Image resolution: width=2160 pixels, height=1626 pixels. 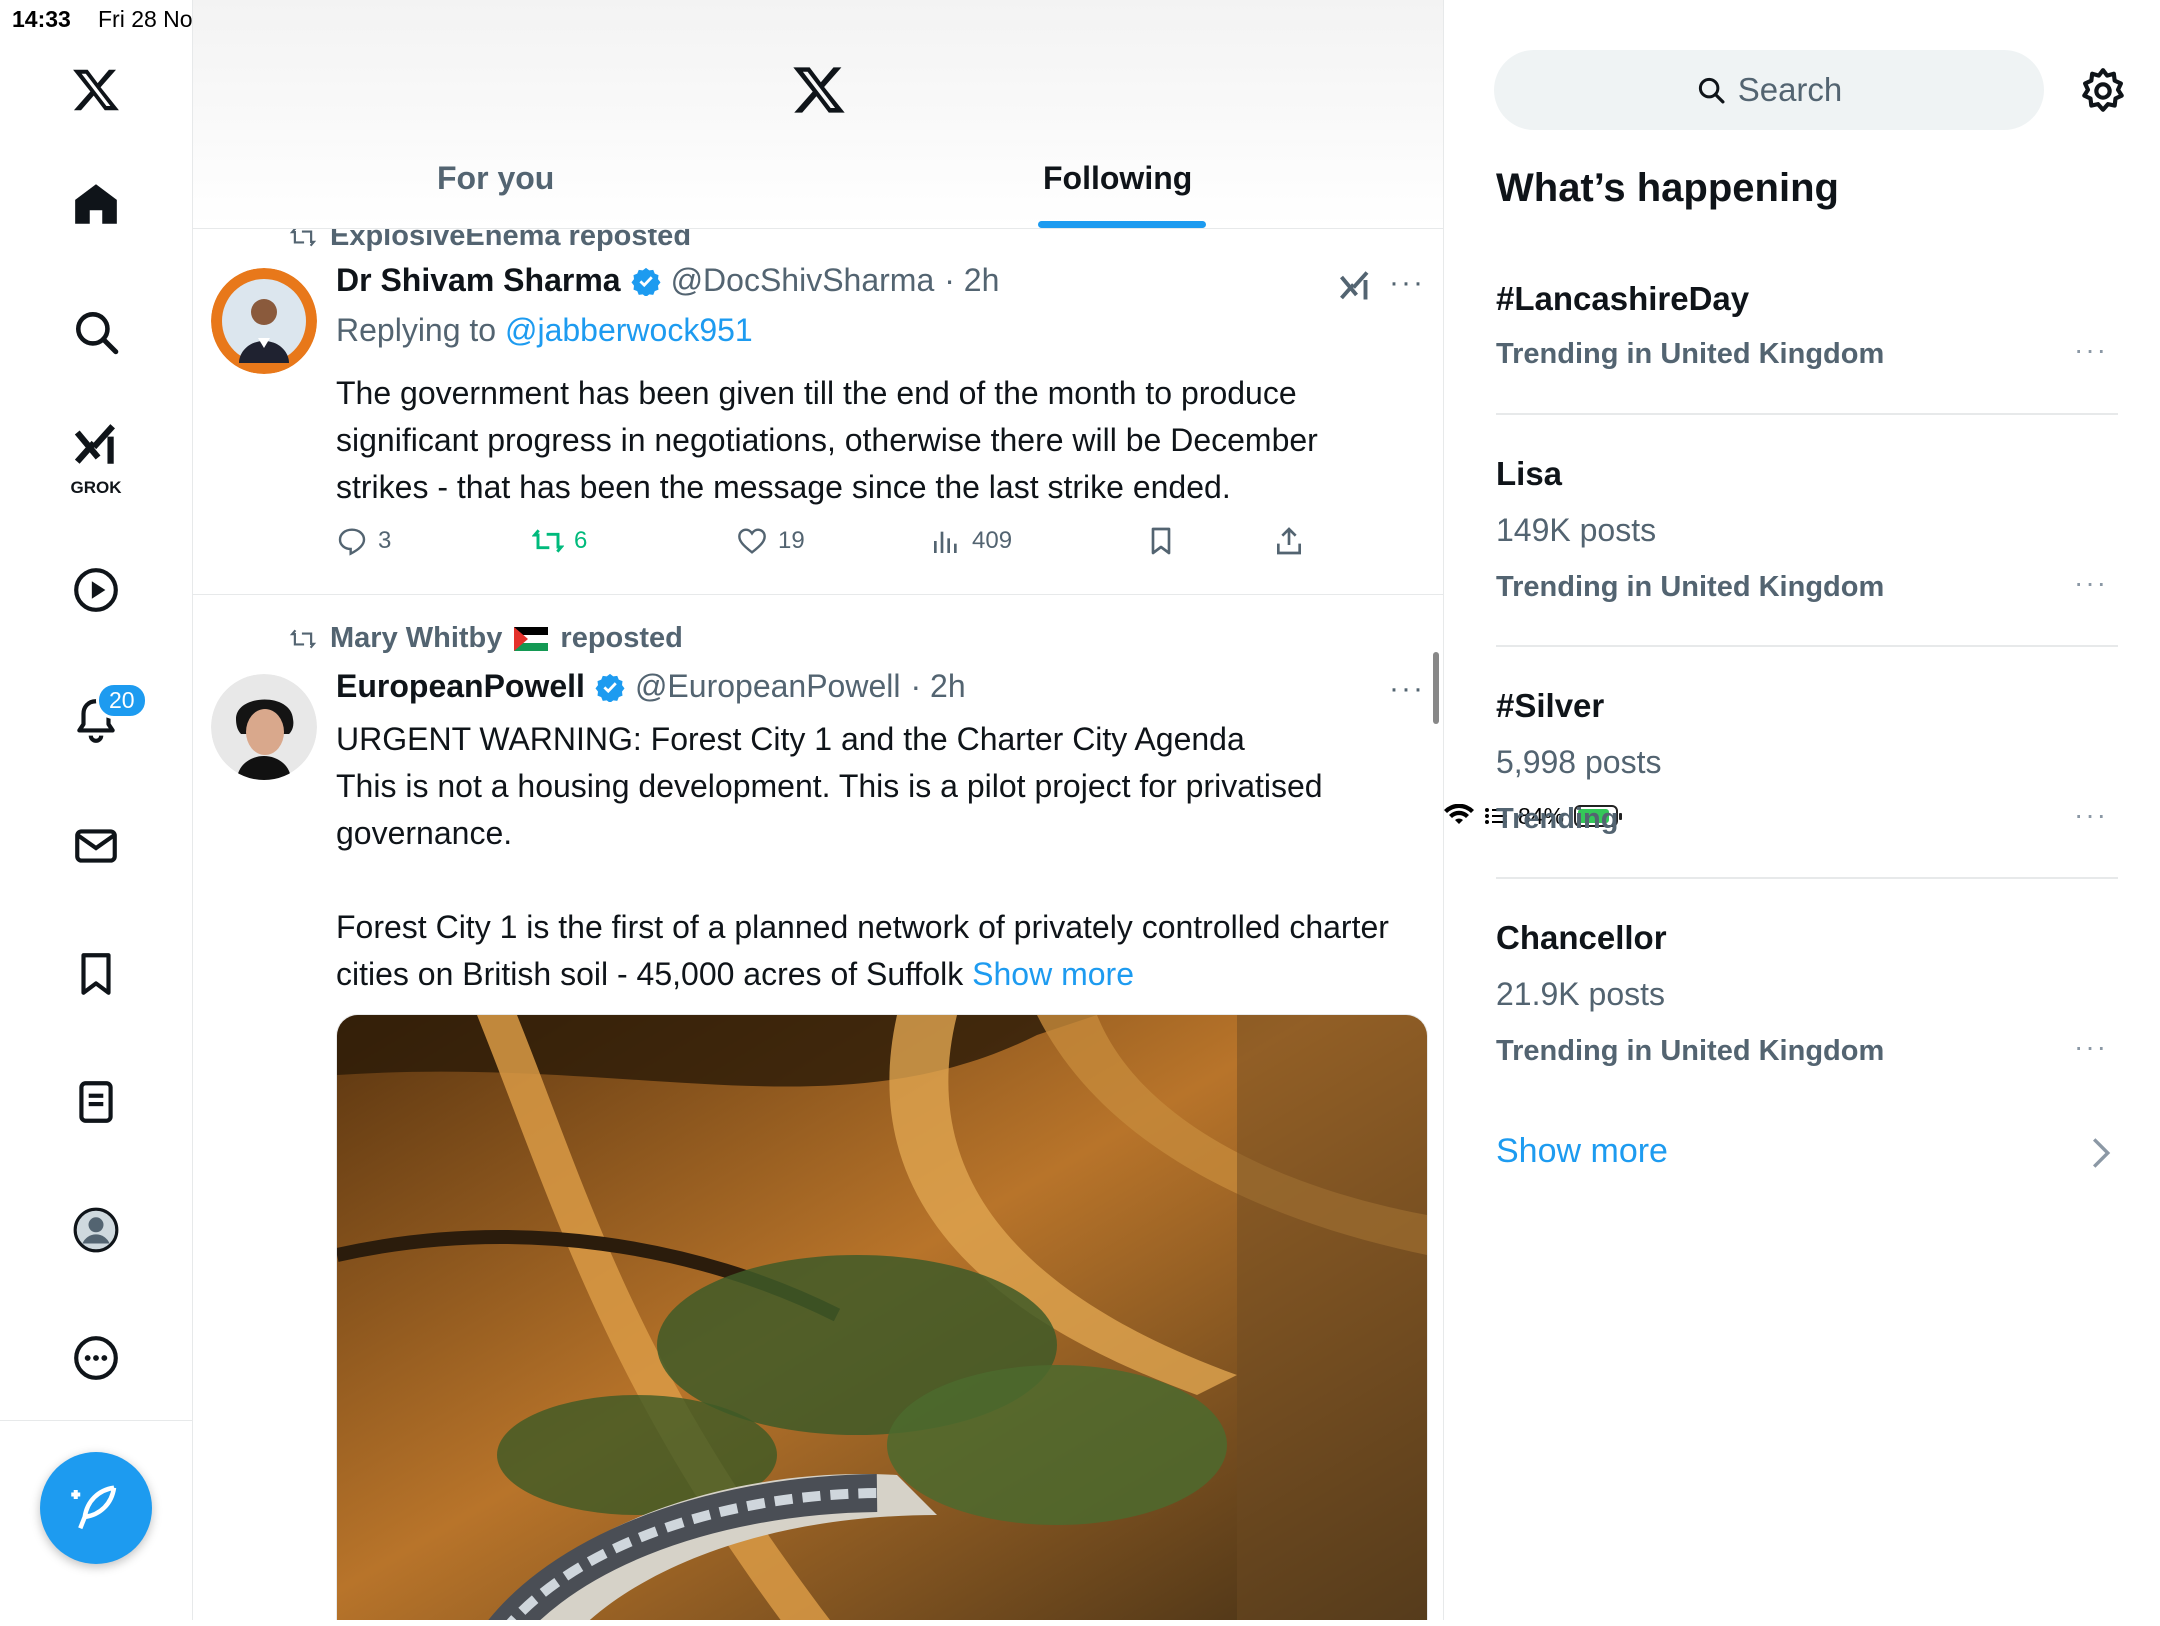 I want to click on trend-count: 5,998 posts, so click(x=1579, y=762).